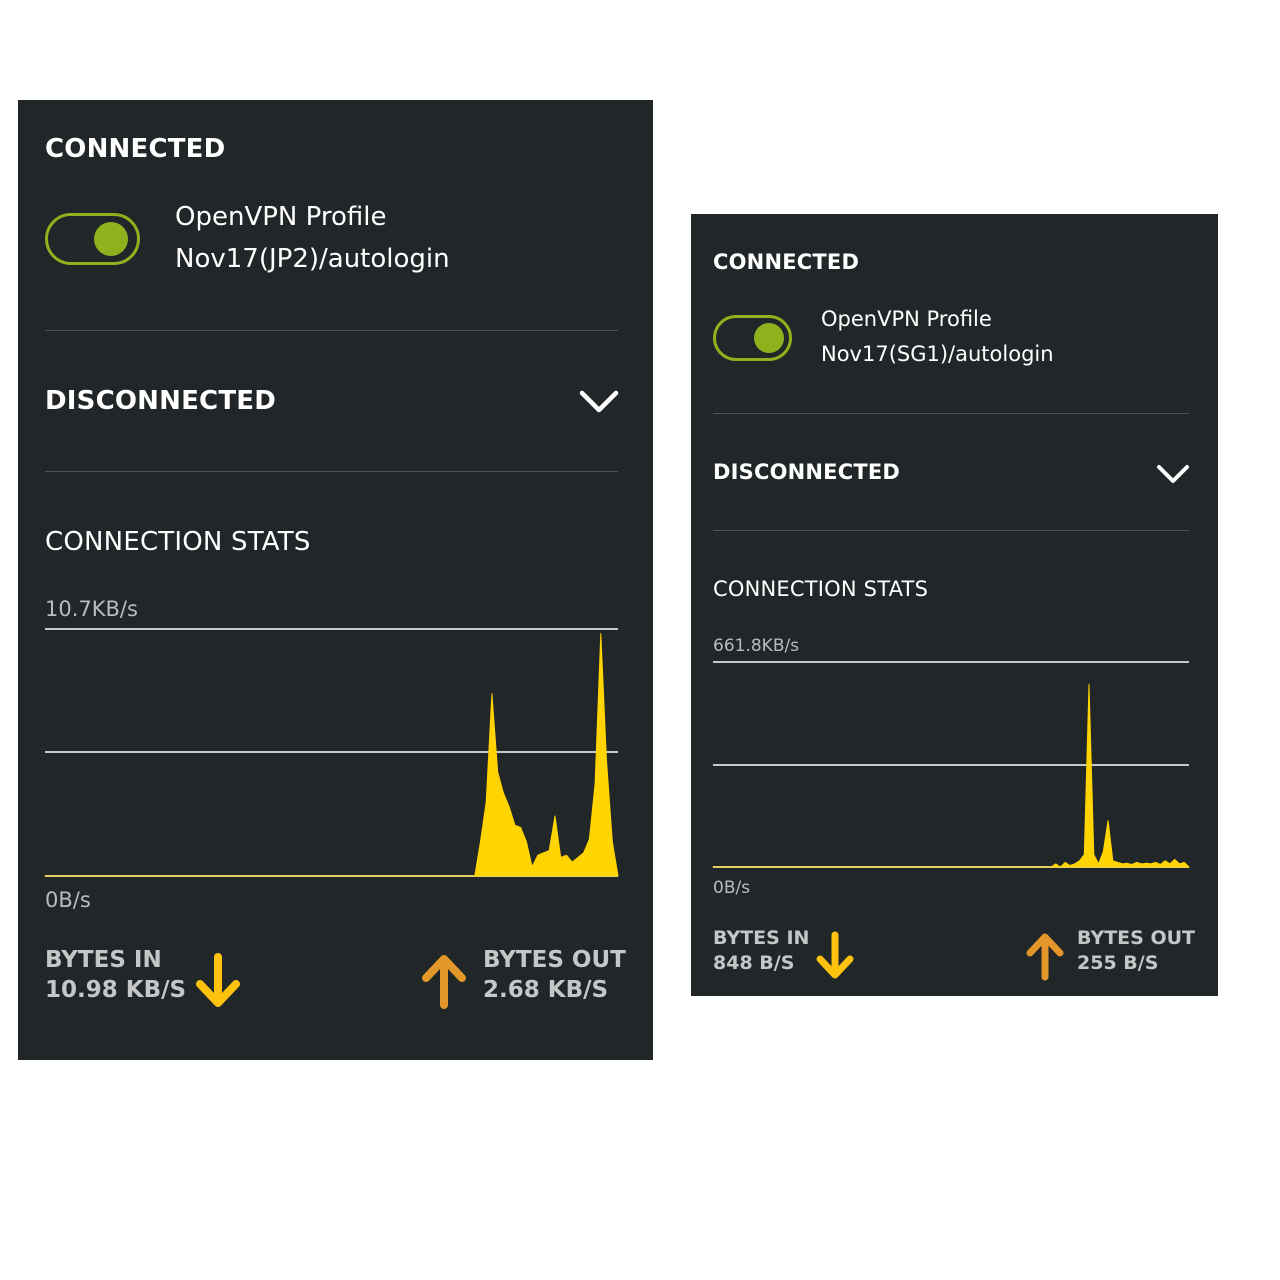  Describe the element at coordinates (754, 962) in the screenshot. I see `bytes-in-value: 848 B/S` at that location.